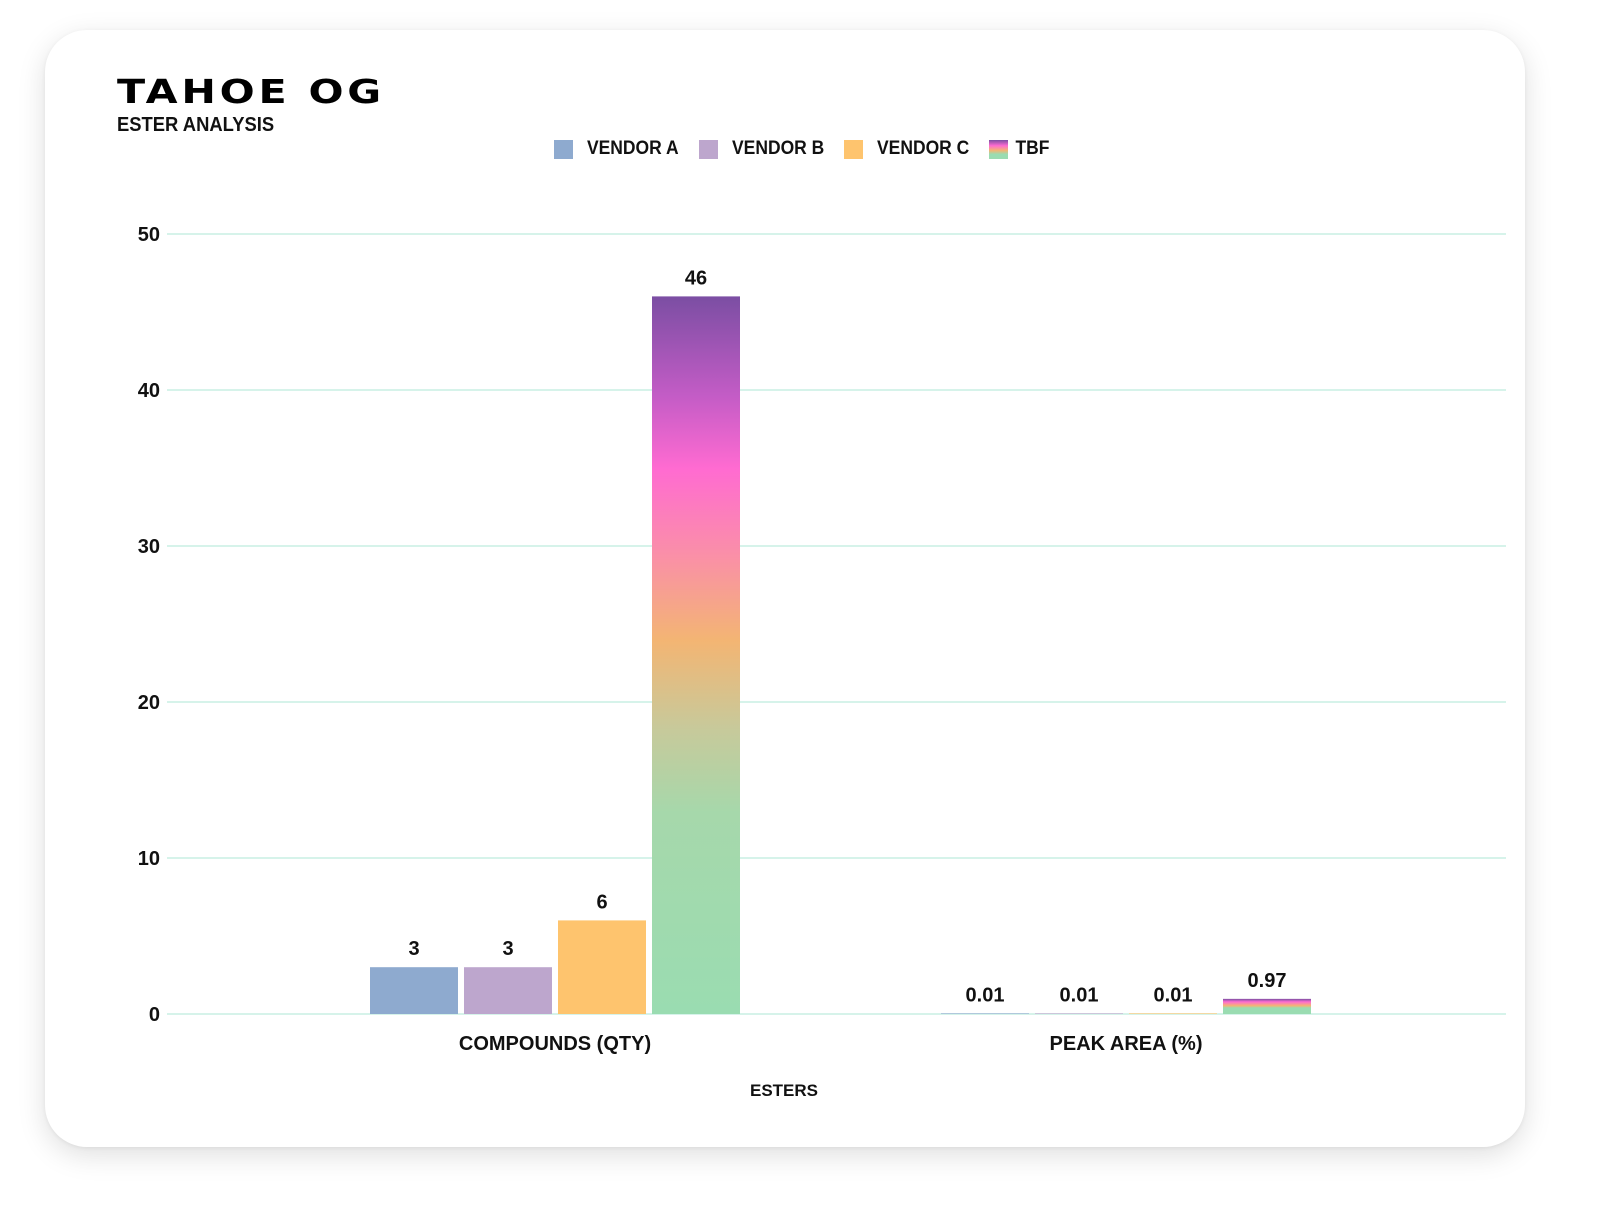 The height and width of the screenshot is (1230, 1600). What do you see at coordinates (508, 990) in the screenshot?
I see `bar-vendor-b-compounds` at bounding box center [508, 990].